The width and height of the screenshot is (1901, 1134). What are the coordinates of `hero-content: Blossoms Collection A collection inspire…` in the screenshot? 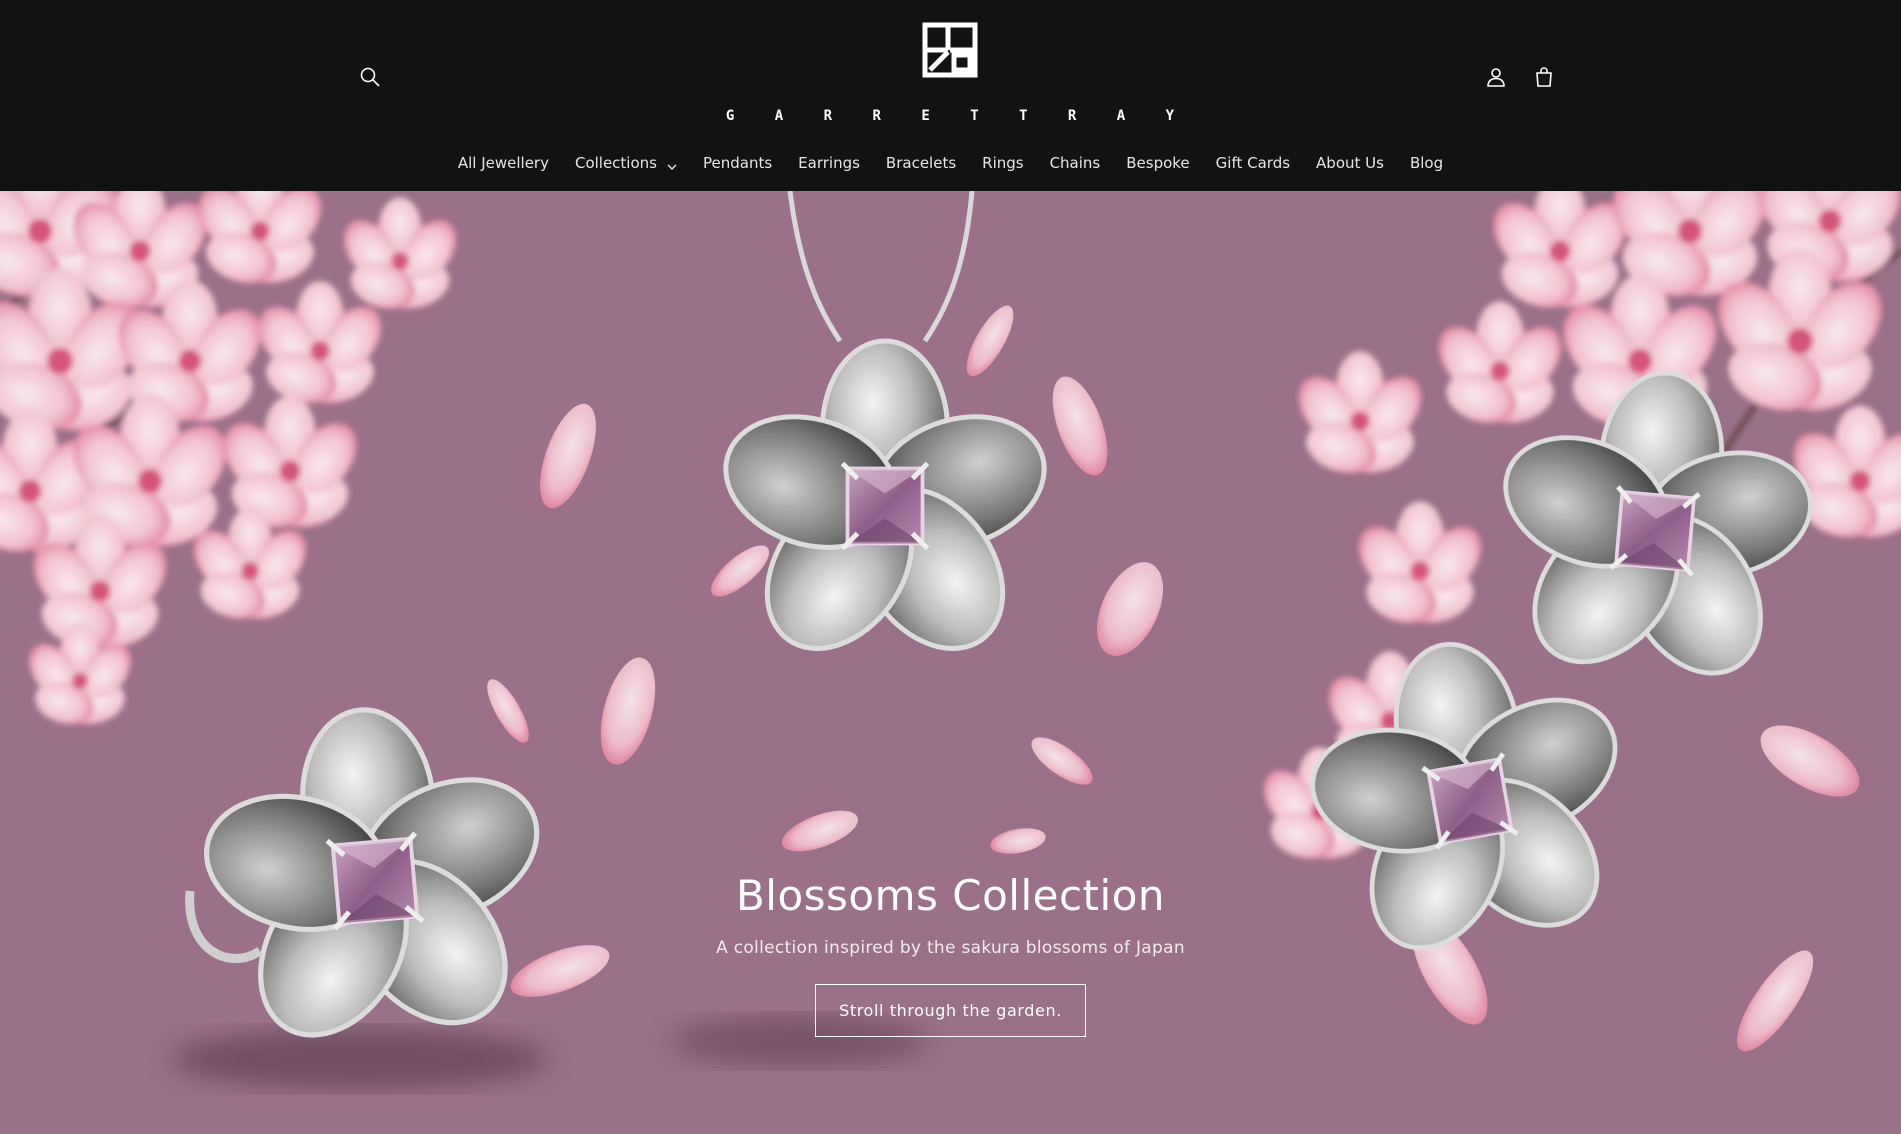 It's located at (950, 954).